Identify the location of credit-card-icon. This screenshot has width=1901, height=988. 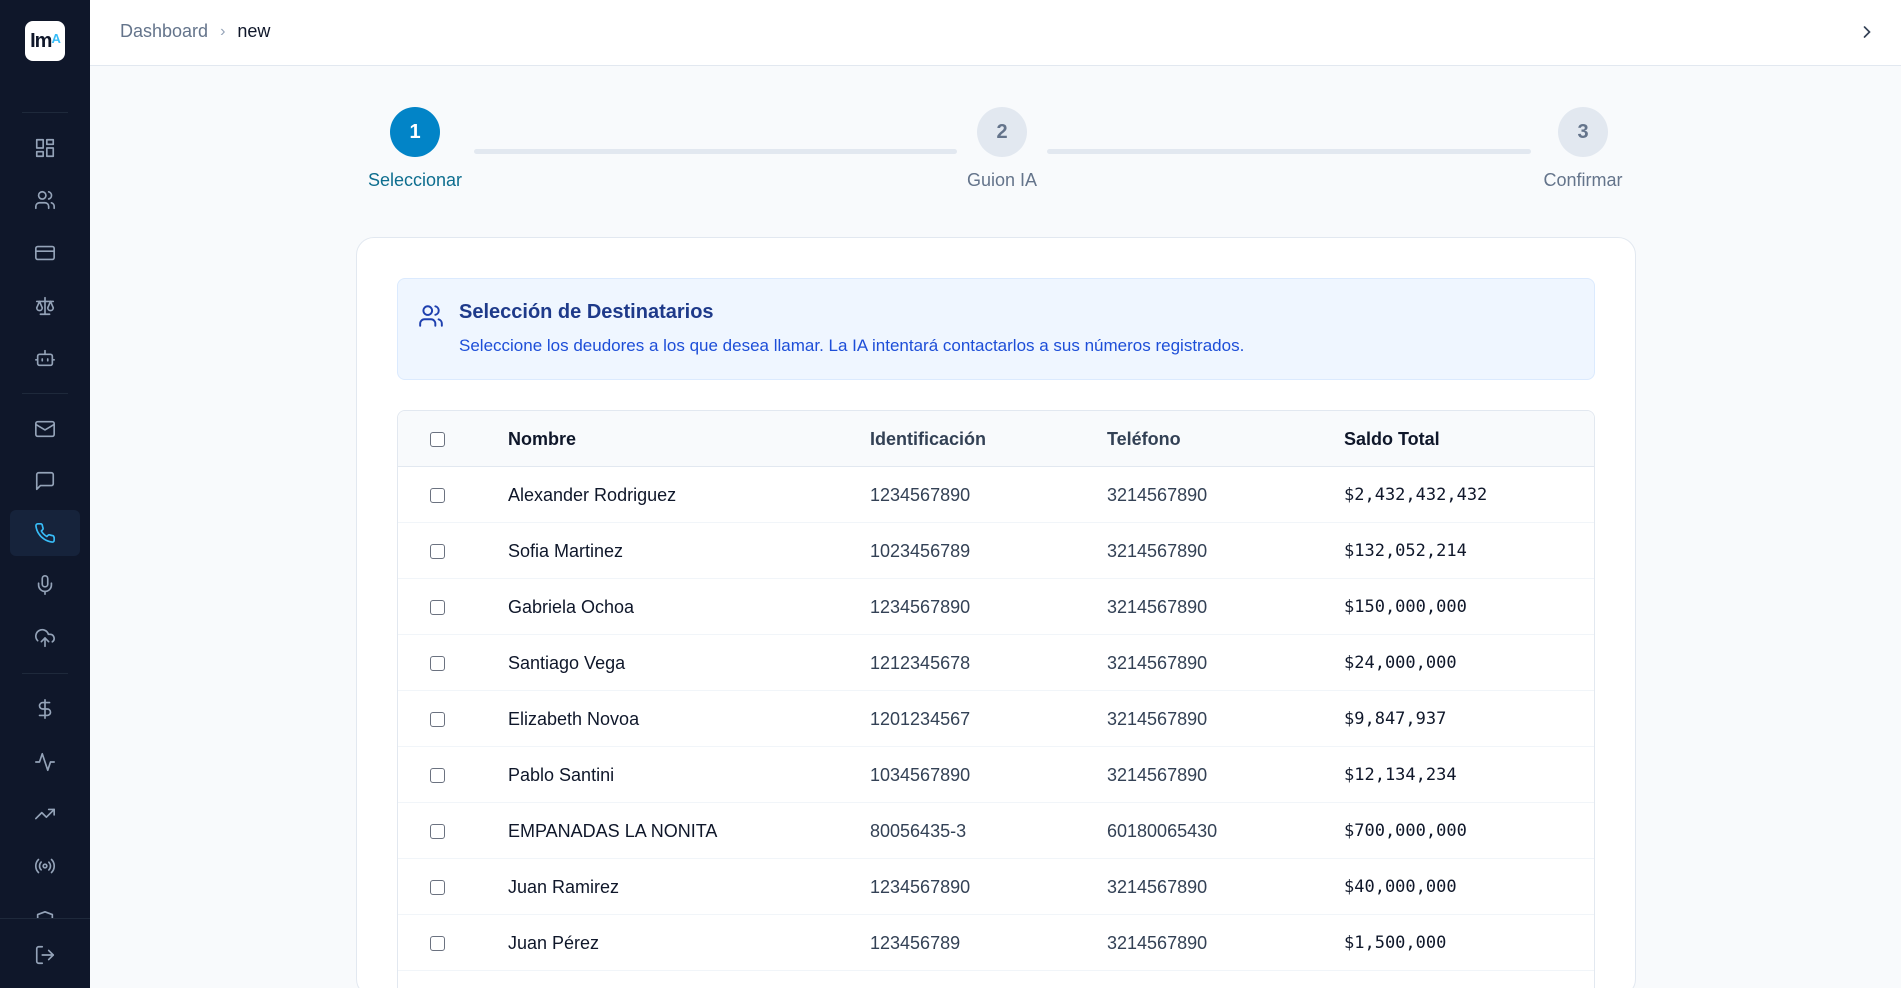
(45, 253).